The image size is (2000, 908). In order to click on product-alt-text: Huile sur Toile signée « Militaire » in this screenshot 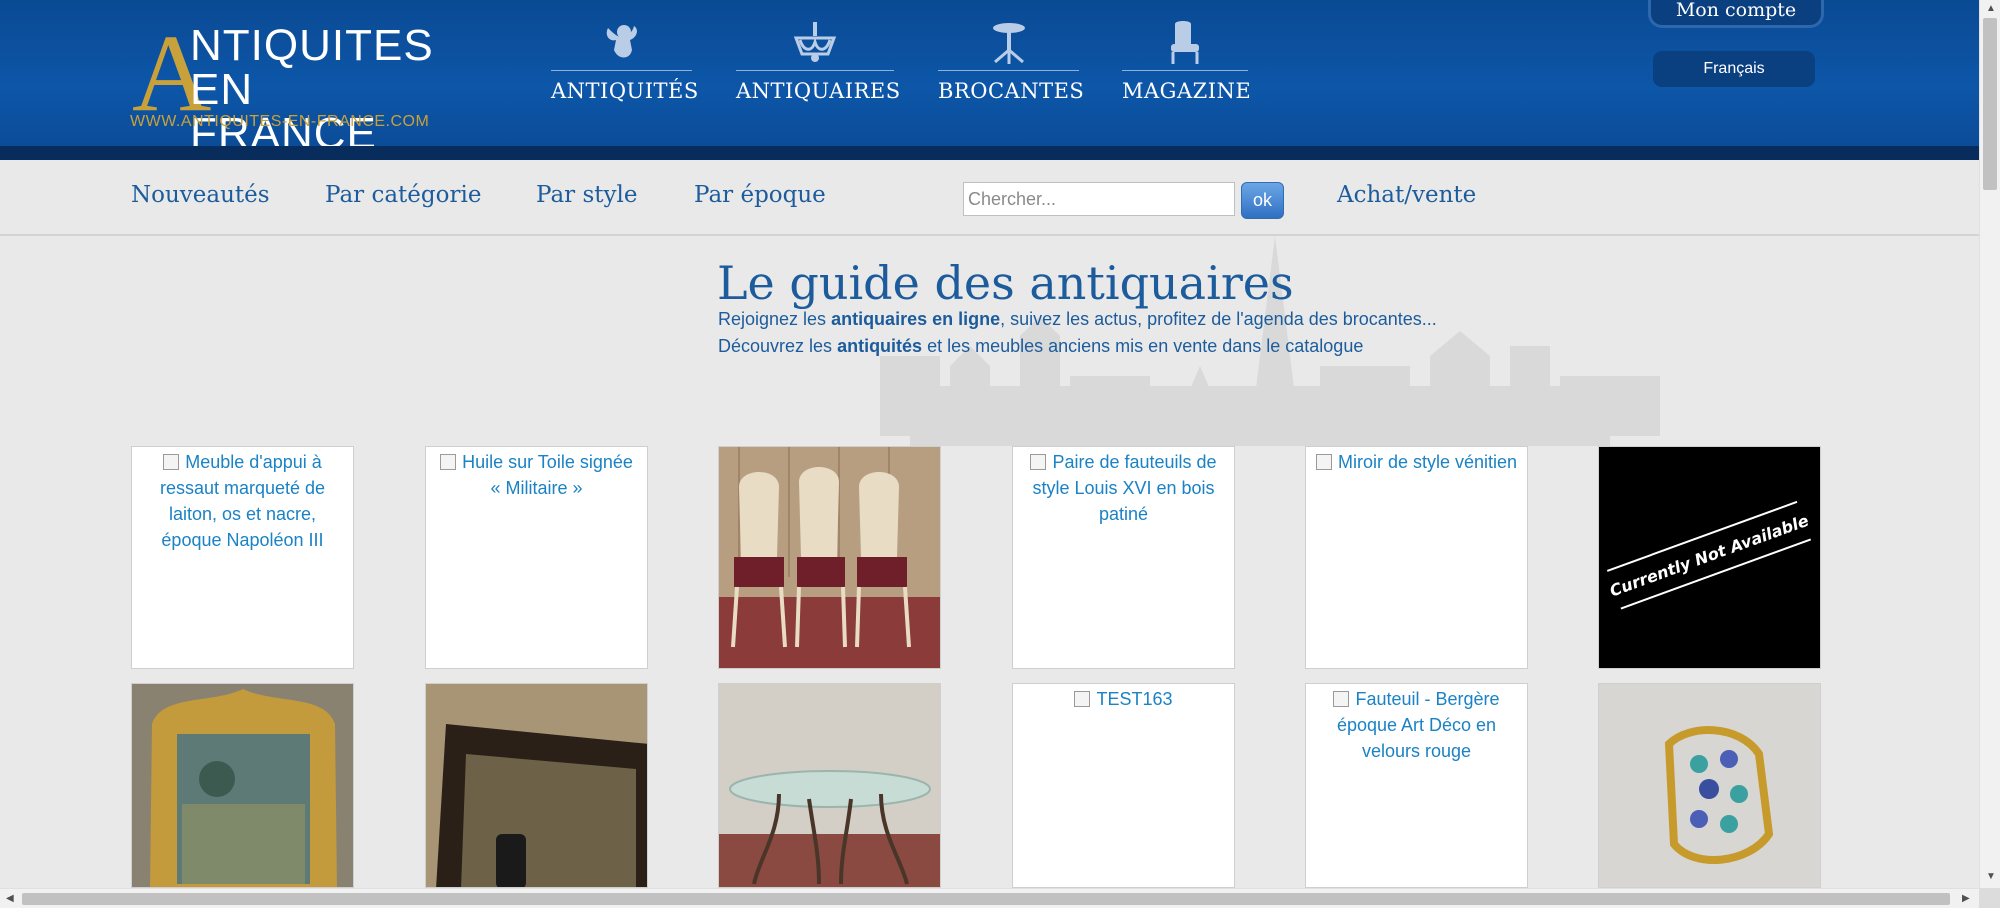, I will do `click(536, 475)`.